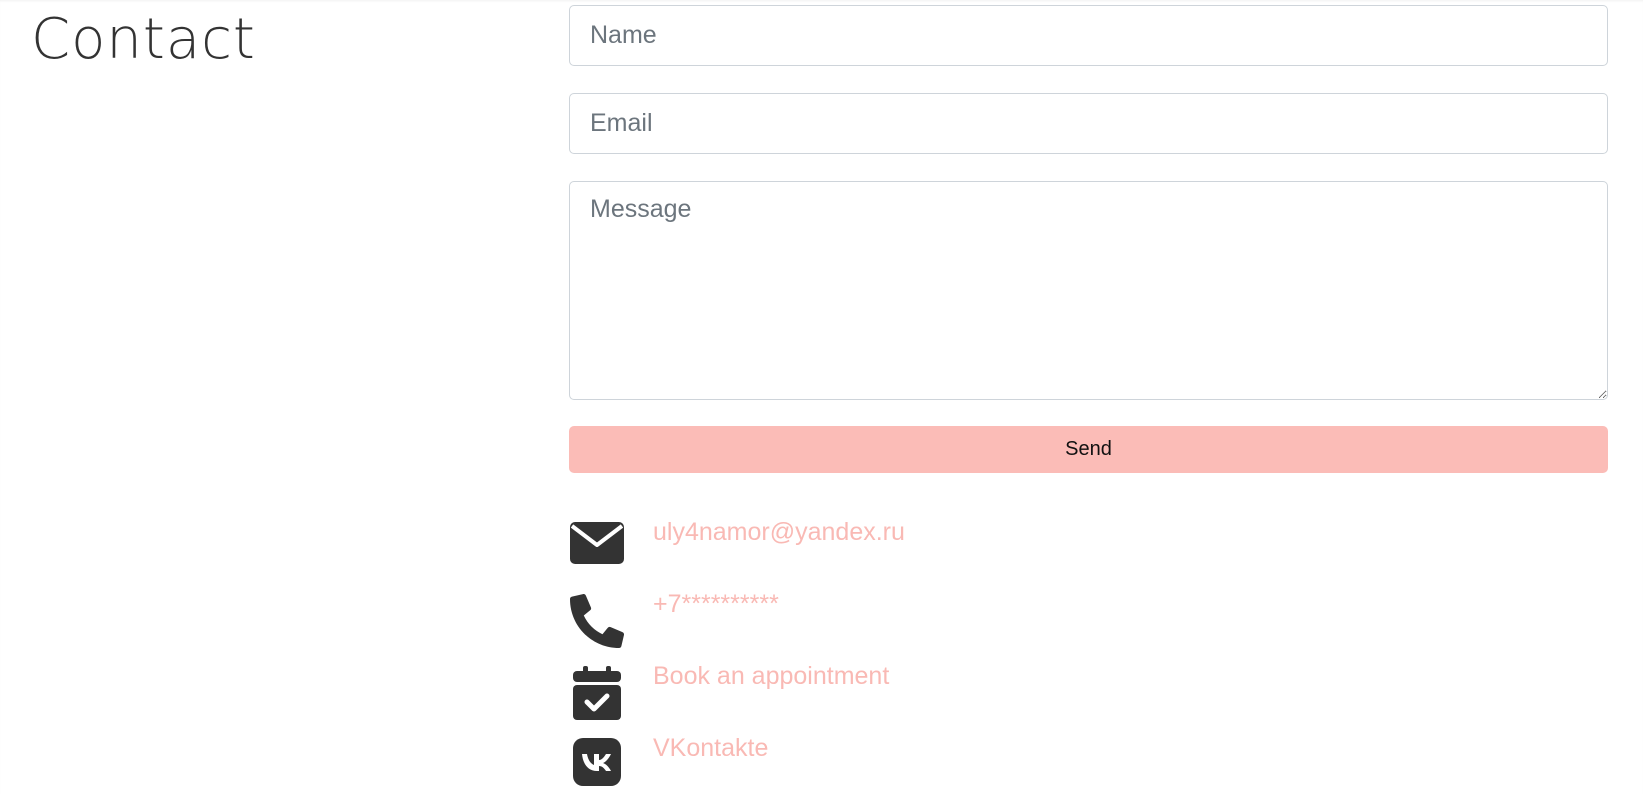 The width and height of the screenshot is (1643, 794). I want to click on send-button: Send, so click(1088, 449).